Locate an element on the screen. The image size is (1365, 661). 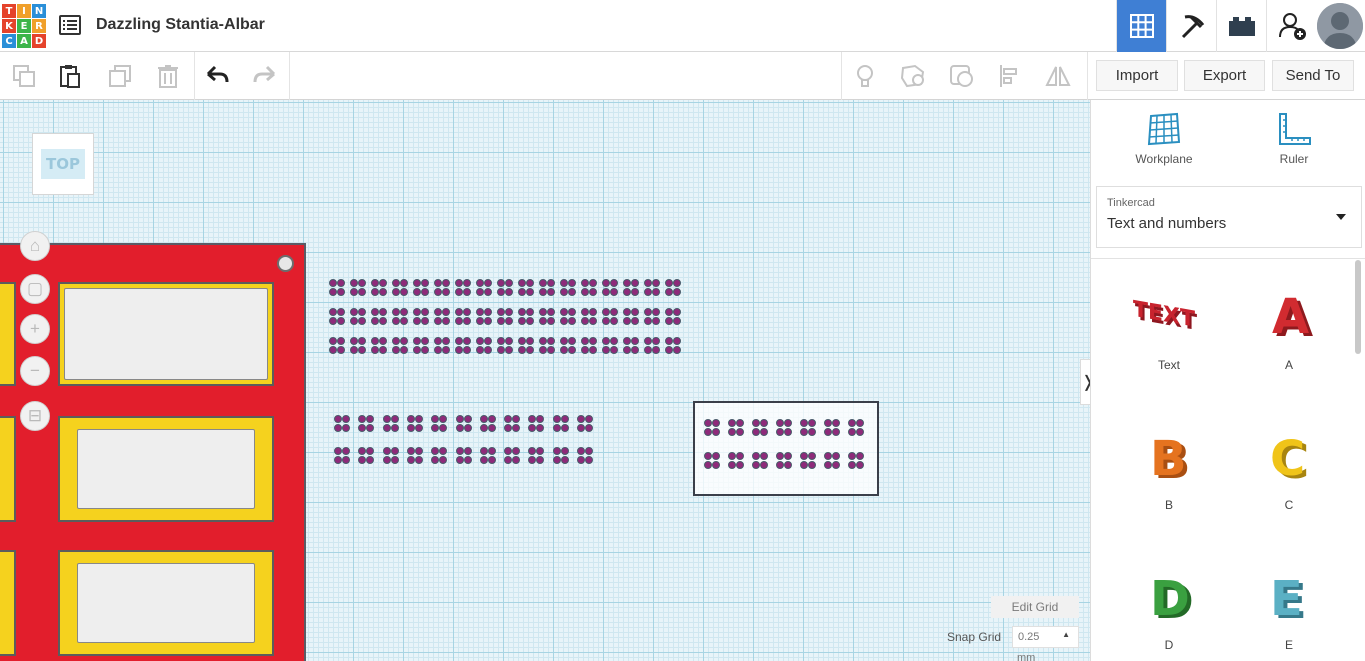
shape-tile-d: D D D is located at coordinates (1169, 610).